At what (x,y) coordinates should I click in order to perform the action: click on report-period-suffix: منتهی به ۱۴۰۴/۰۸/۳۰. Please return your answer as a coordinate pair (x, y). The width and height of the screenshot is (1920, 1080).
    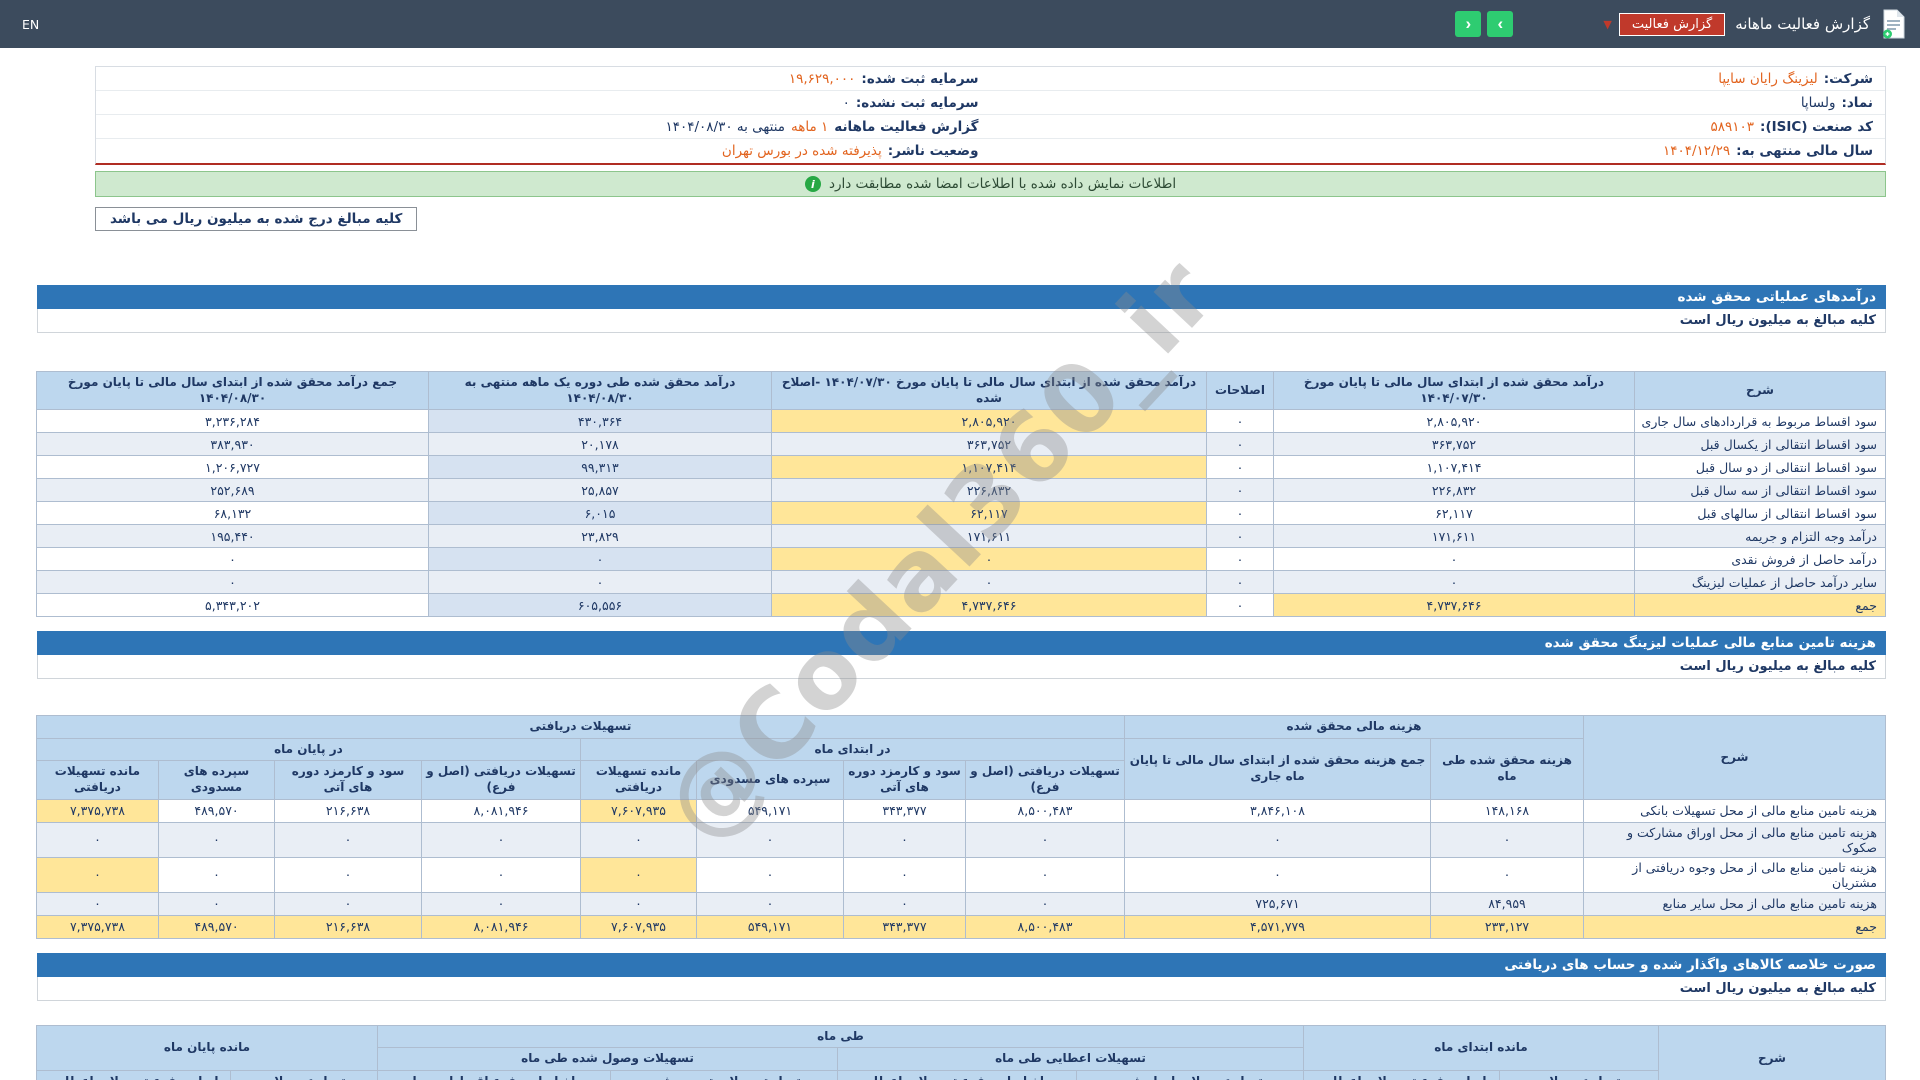
    Looking at the image, I should click on (725, 126).